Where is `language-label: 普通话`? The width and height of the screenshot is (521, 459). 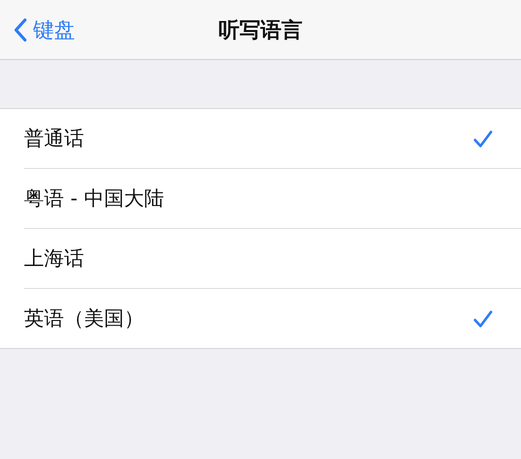
language-label: 普通话 is located at coordinates (54, 138).